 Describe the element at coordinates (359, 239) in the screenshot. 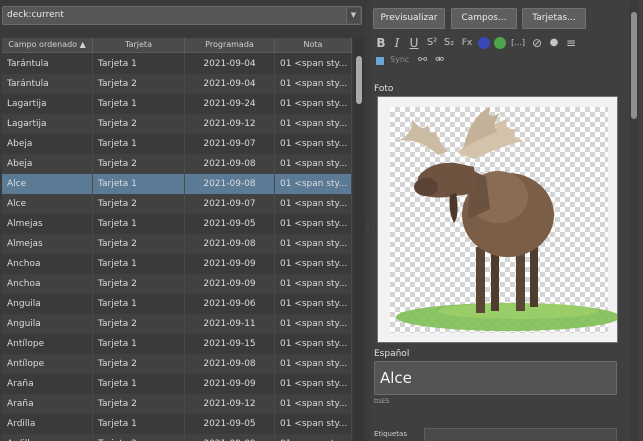

I see `table-scrollbar` at that location.